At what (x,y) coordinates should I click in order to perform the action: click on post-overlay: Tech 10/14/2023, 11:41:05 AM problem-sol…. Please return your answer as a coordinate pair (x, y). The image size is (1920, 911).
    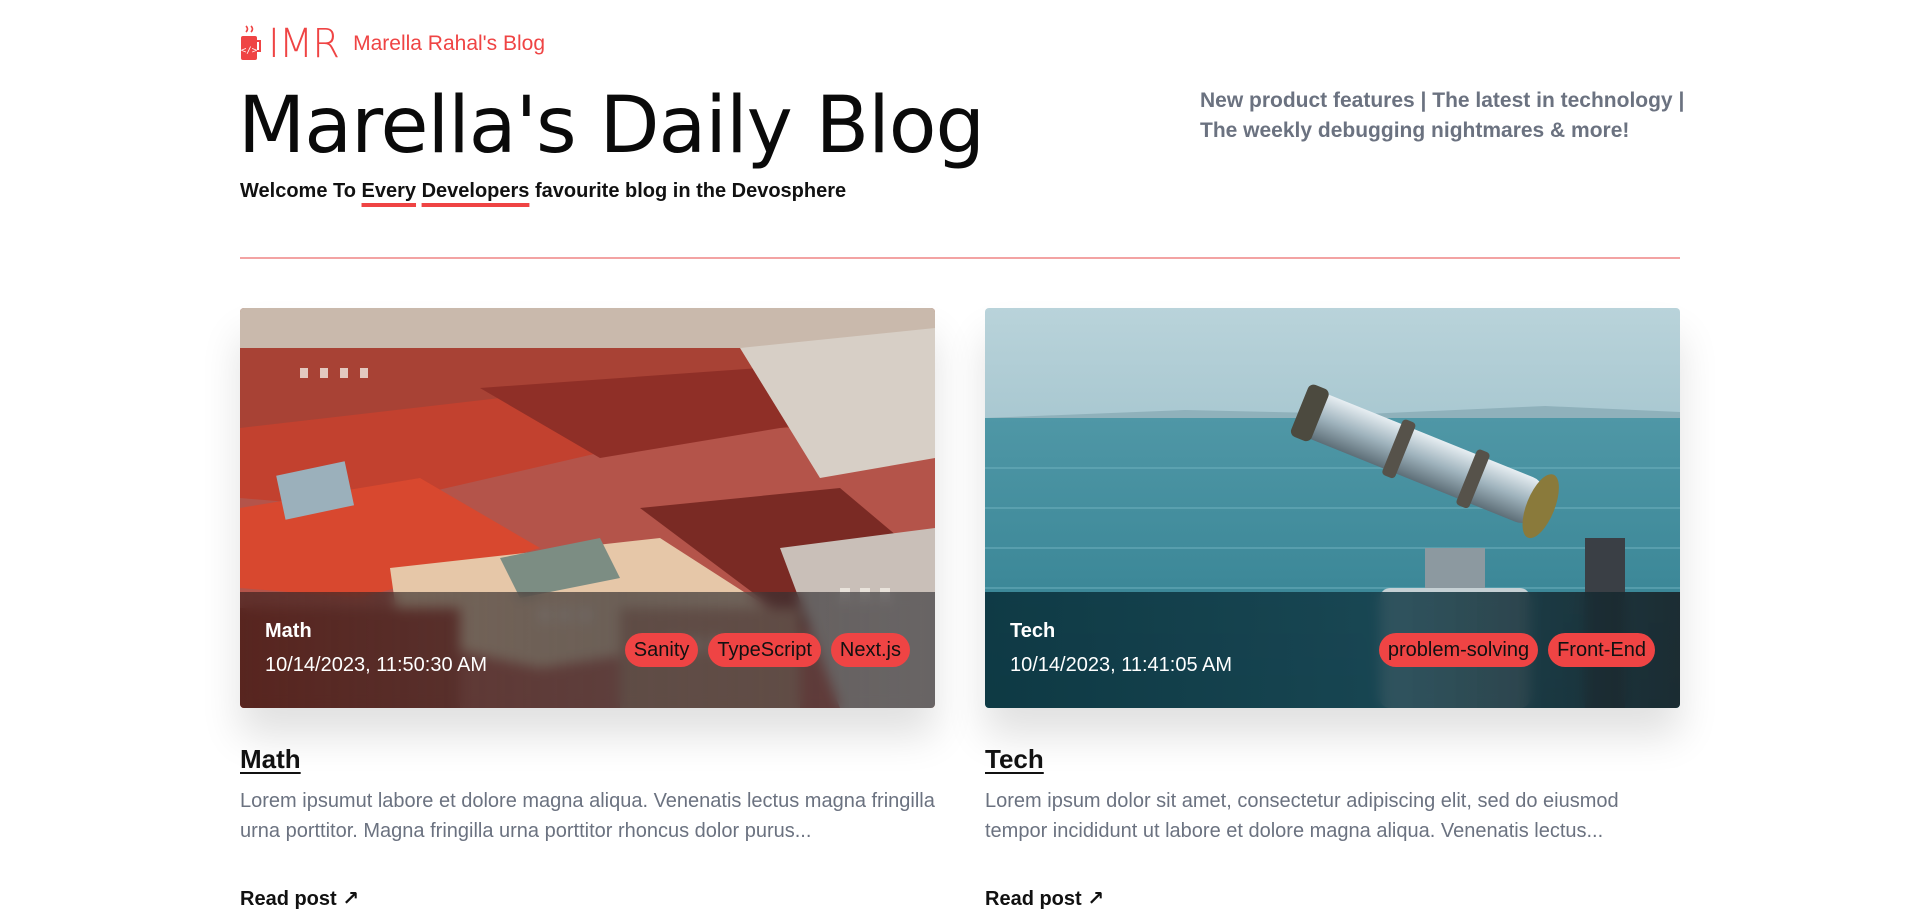
    Looking at the image, I should click on (1332, 650).